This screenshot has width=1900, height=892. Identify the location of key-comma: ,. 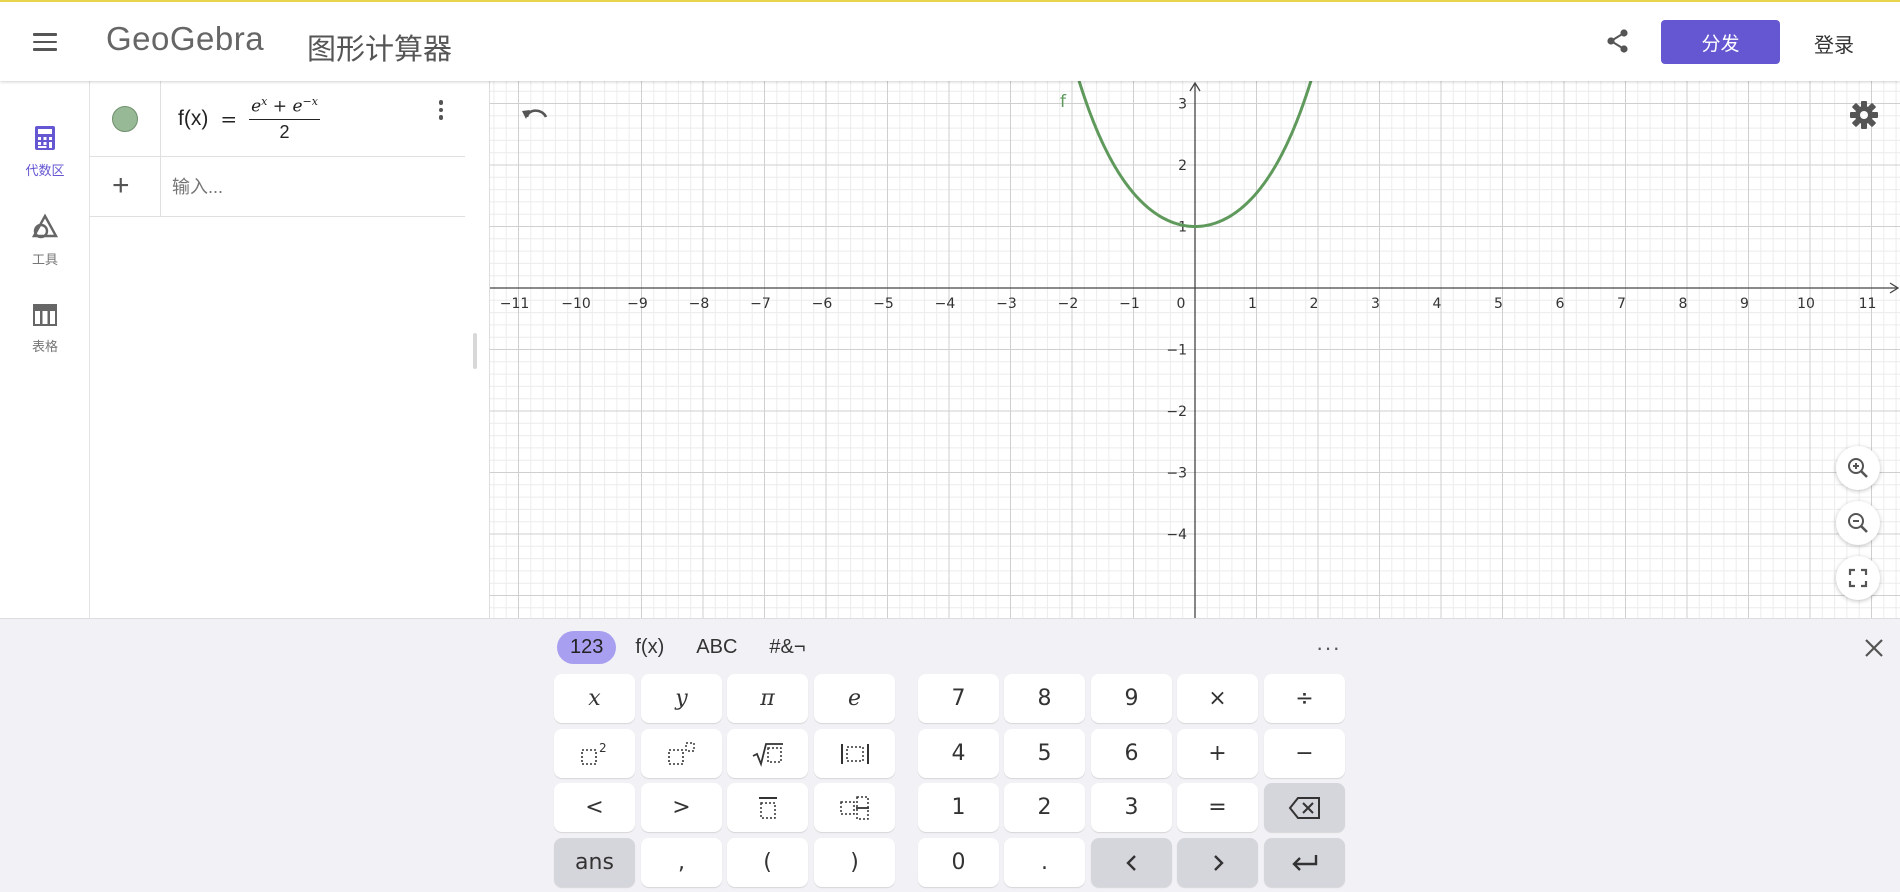
(681, 862).